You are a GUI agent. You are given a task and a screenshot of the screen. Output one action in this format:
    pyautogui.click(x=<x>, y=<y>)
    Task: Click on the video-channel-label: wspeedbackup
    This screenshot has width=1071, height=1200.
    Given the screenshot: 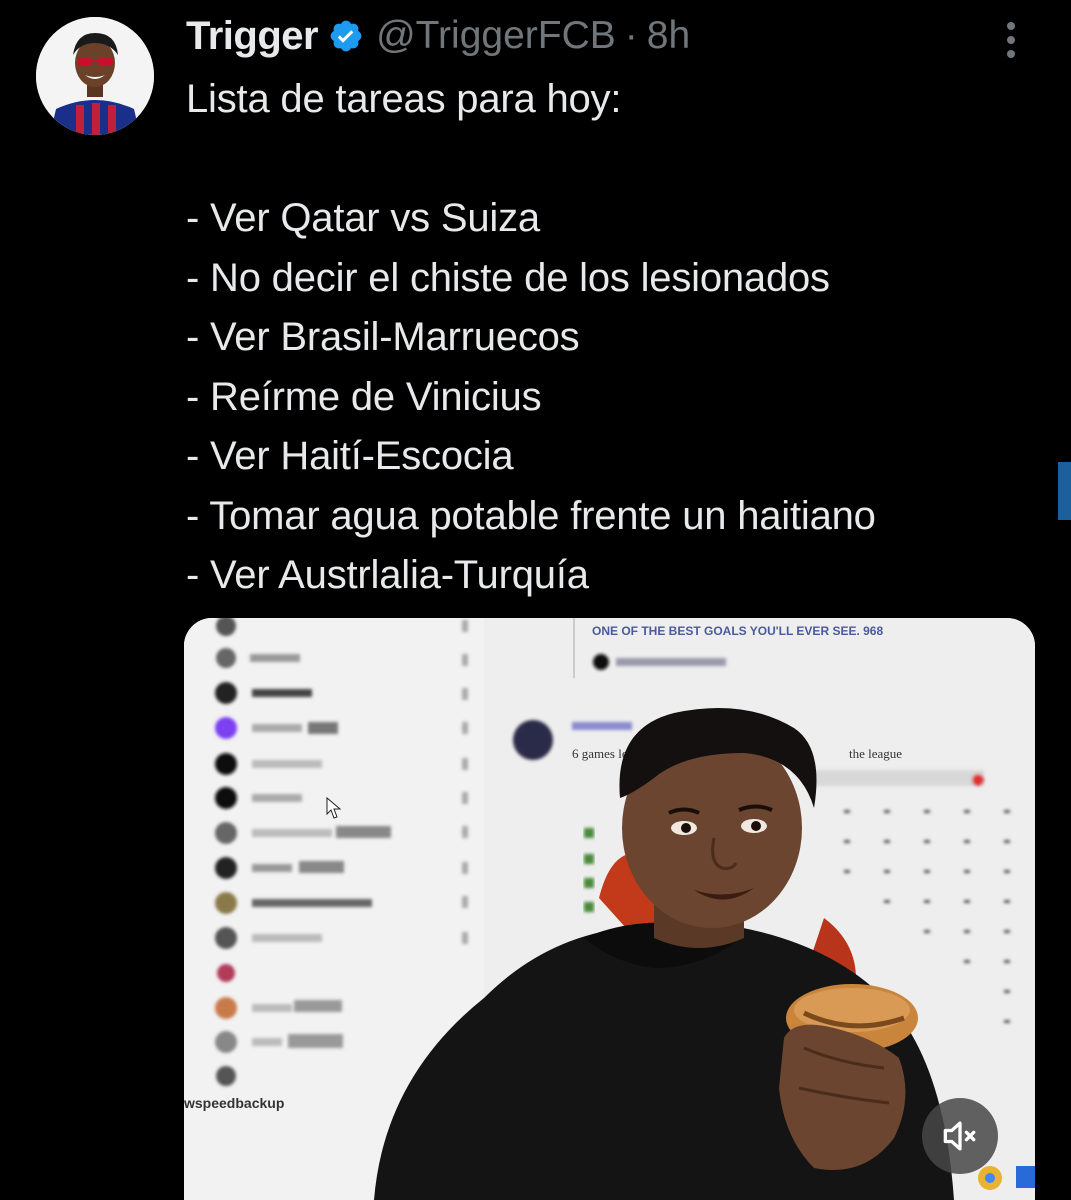 What is the action you would take?
    pyautogui.click(x=234, y=1103)
    